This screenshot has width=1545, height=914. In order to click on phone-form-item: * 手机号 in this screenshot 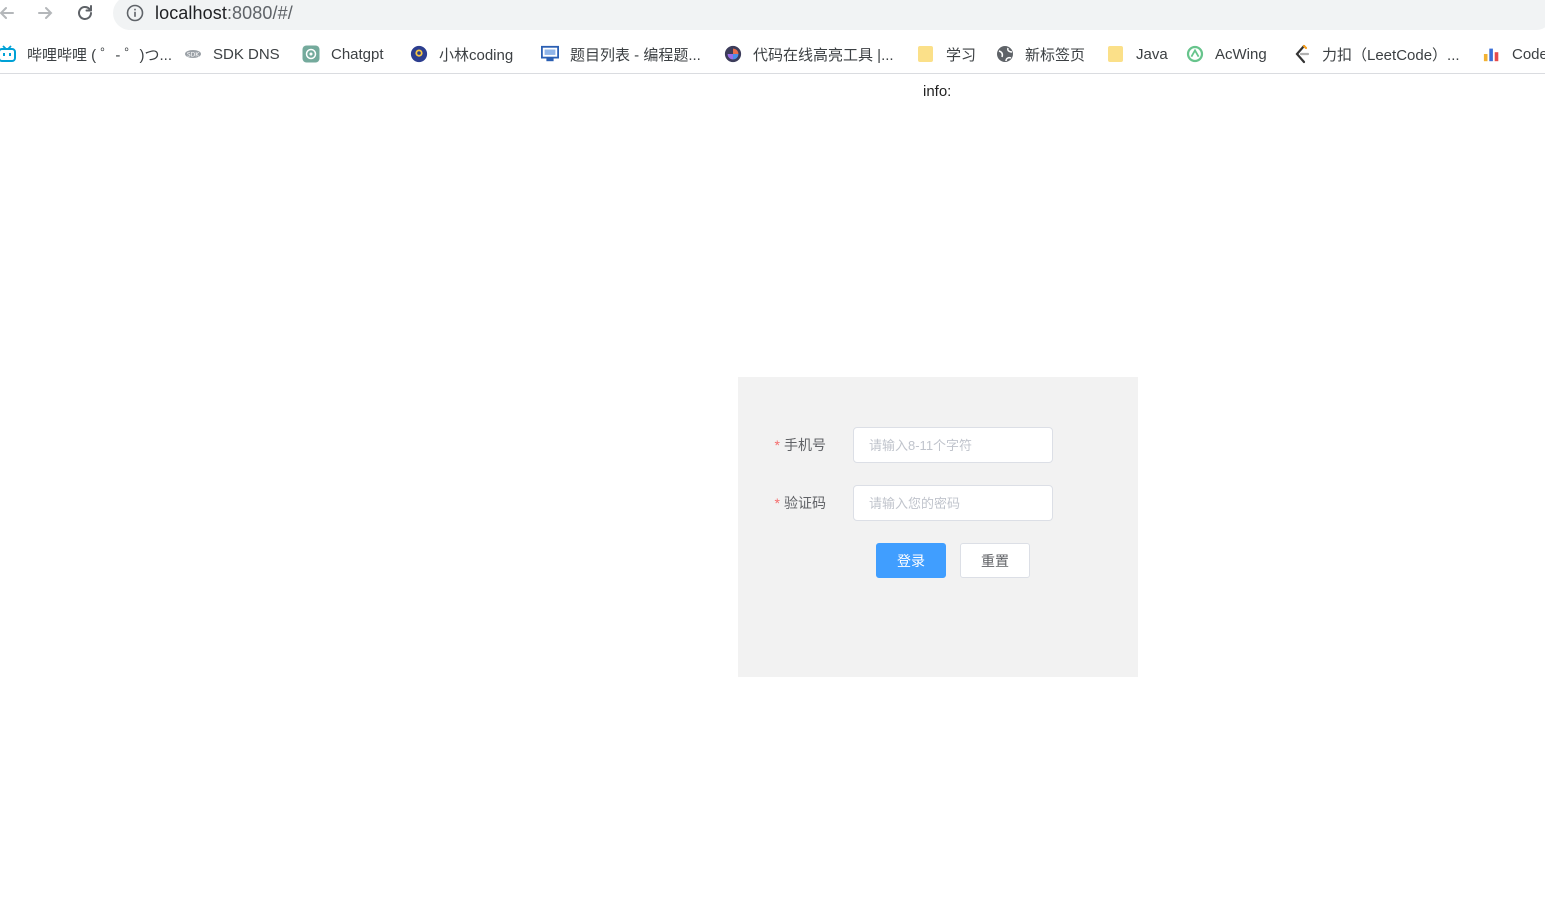, I will do `click(938, 445)`.